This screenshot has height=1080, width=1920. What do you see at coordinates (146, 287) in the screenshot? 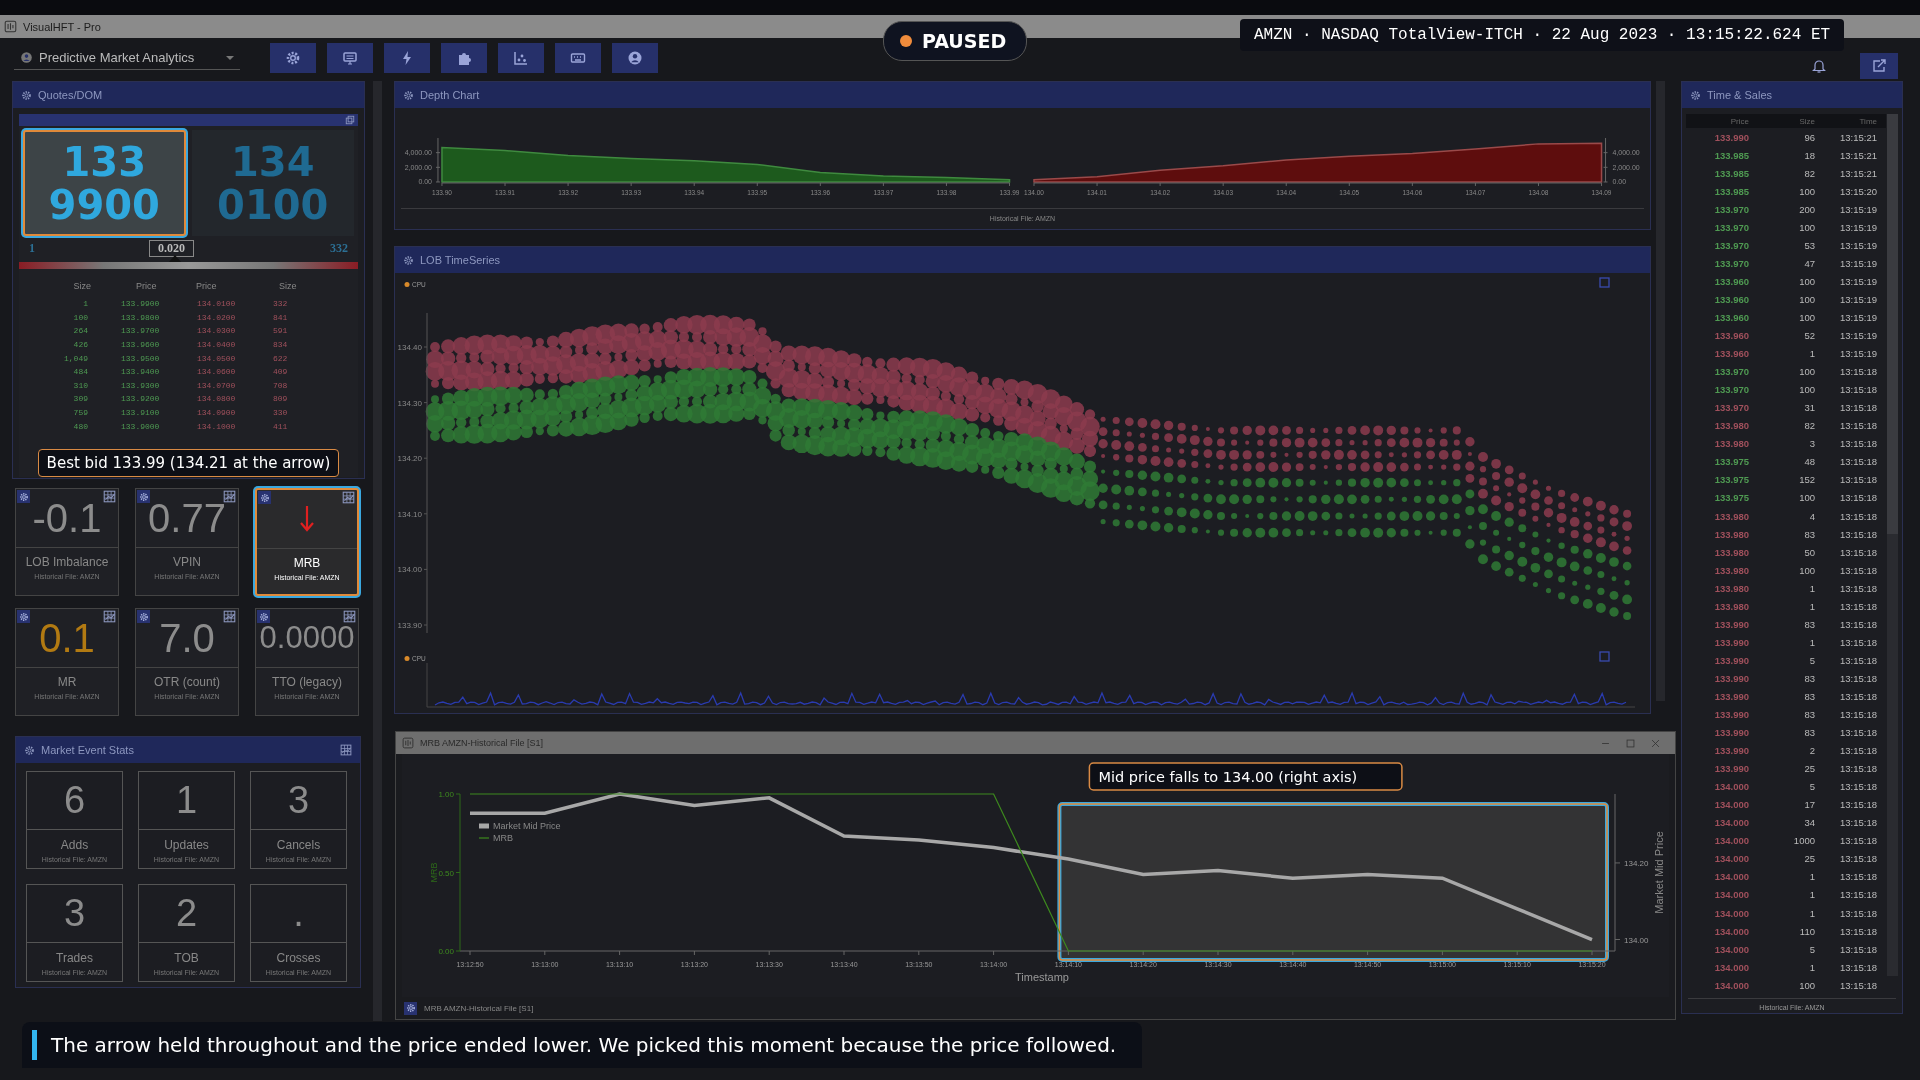
I see `column-header: Price` at bounding box center [146, 287].